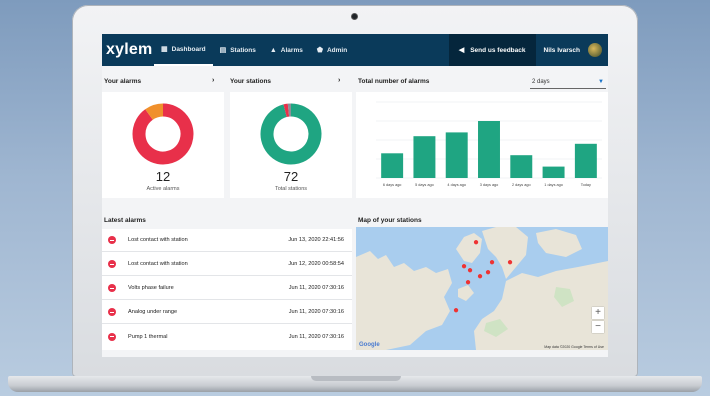  What do you see at coordinates (291, 50) in the screenshot?
I see `nav-alarms-label: Alarms` at bounding box center [291, 50].